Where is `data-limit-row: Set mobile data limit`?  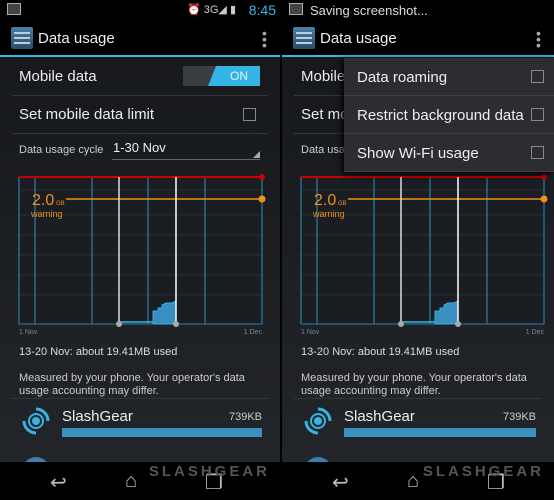
data-limit-row: Set mobile data limit is located at coordinates (140, 115).